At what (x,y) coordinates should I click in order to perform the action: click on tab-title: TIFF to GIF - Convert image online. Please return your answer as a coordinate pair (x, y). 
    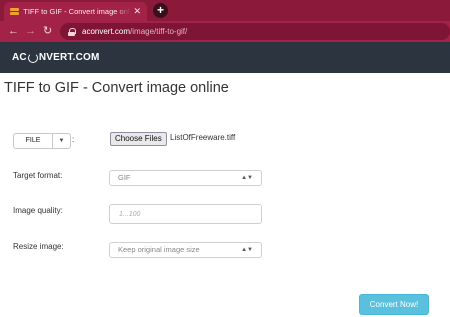
    Looking at the image, I should click on (77, 11).